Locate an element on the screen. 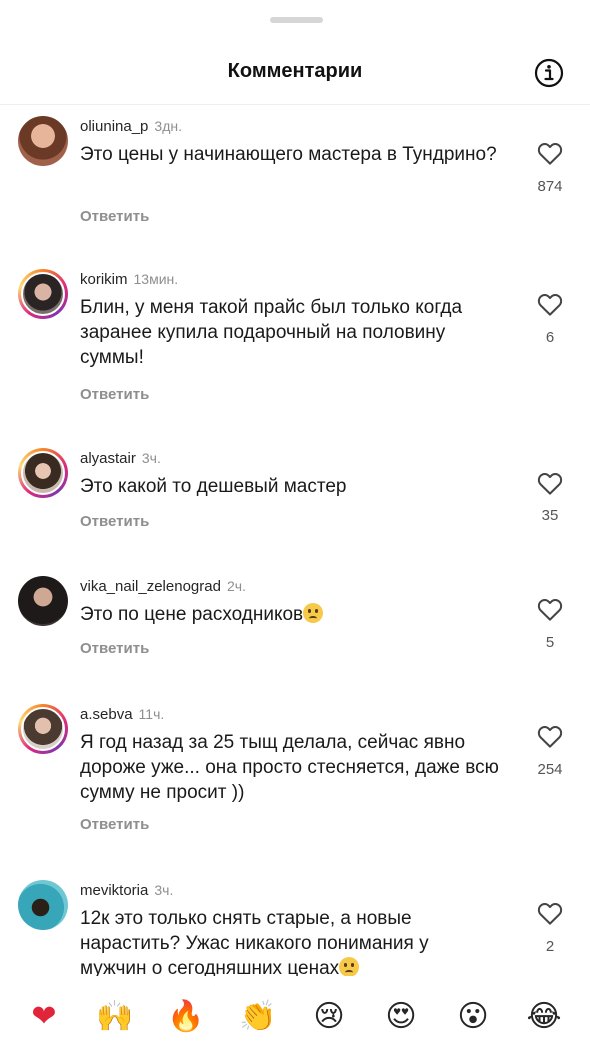 This screenshot has height=1041, width=590. comment-time: 13мин. is located at coordinates (156, 279).